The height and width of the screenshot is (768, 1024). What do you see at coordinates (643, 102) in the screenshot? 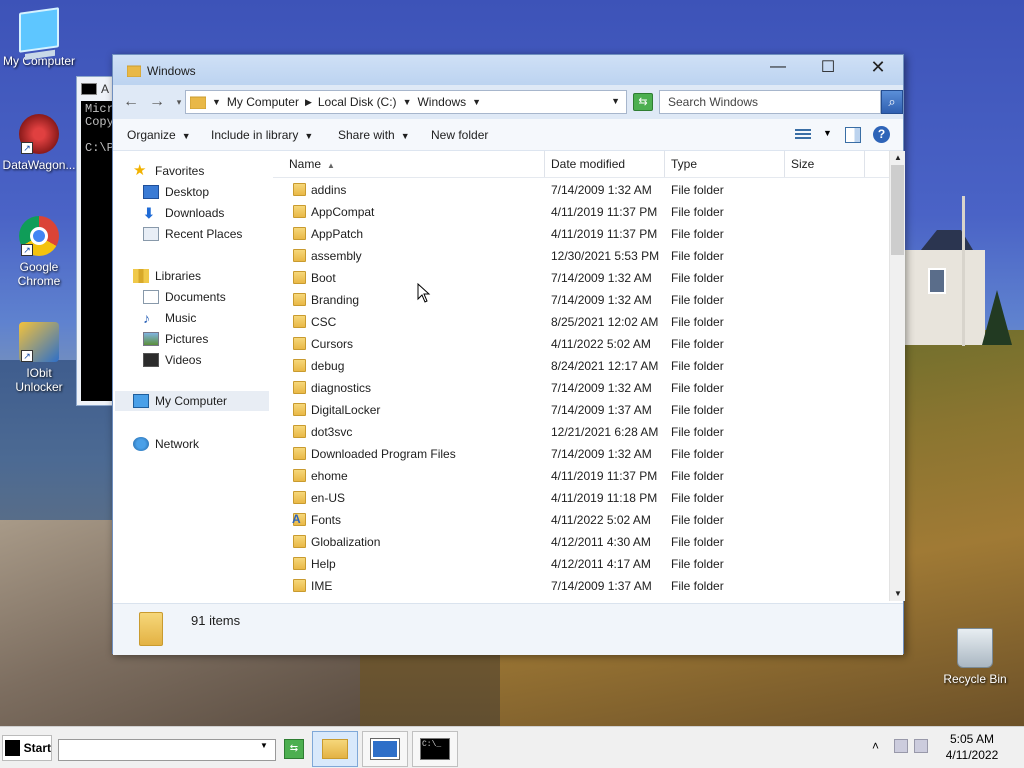
I see `refresh-button: ⇆` at bounding box center [643, 102].